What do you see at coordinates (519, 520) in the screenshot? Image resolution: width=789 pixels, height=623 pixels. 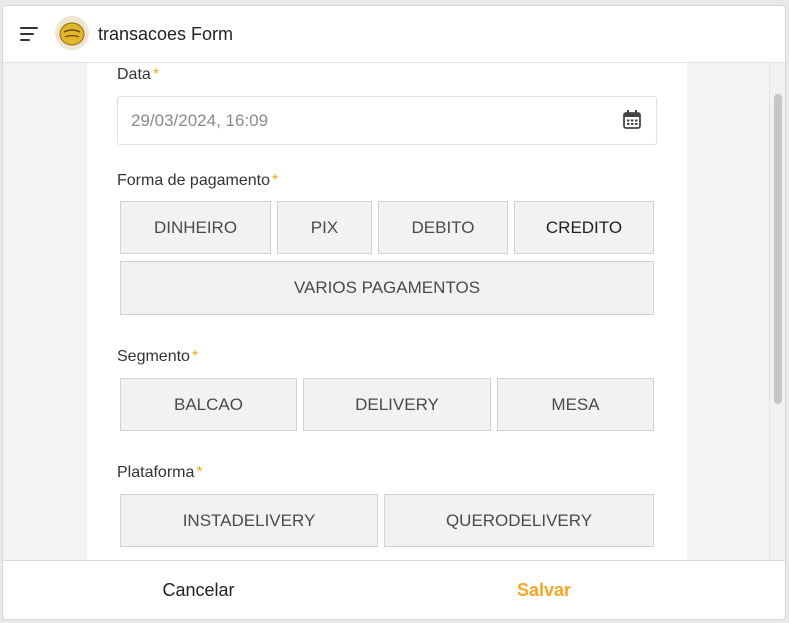 I see `platform-option-querodelivery: QUERODELIVERY` at bounding box center [519, 520].